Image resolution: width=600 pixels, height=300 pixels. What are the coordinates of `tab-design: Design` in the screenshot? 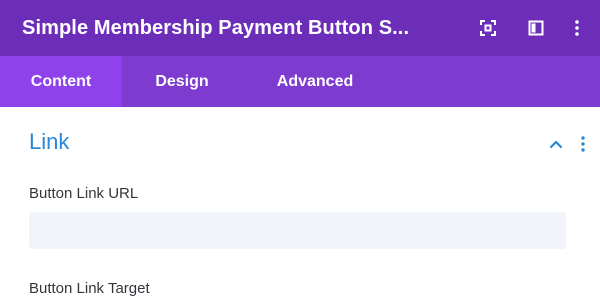 It's located at (182, 81).